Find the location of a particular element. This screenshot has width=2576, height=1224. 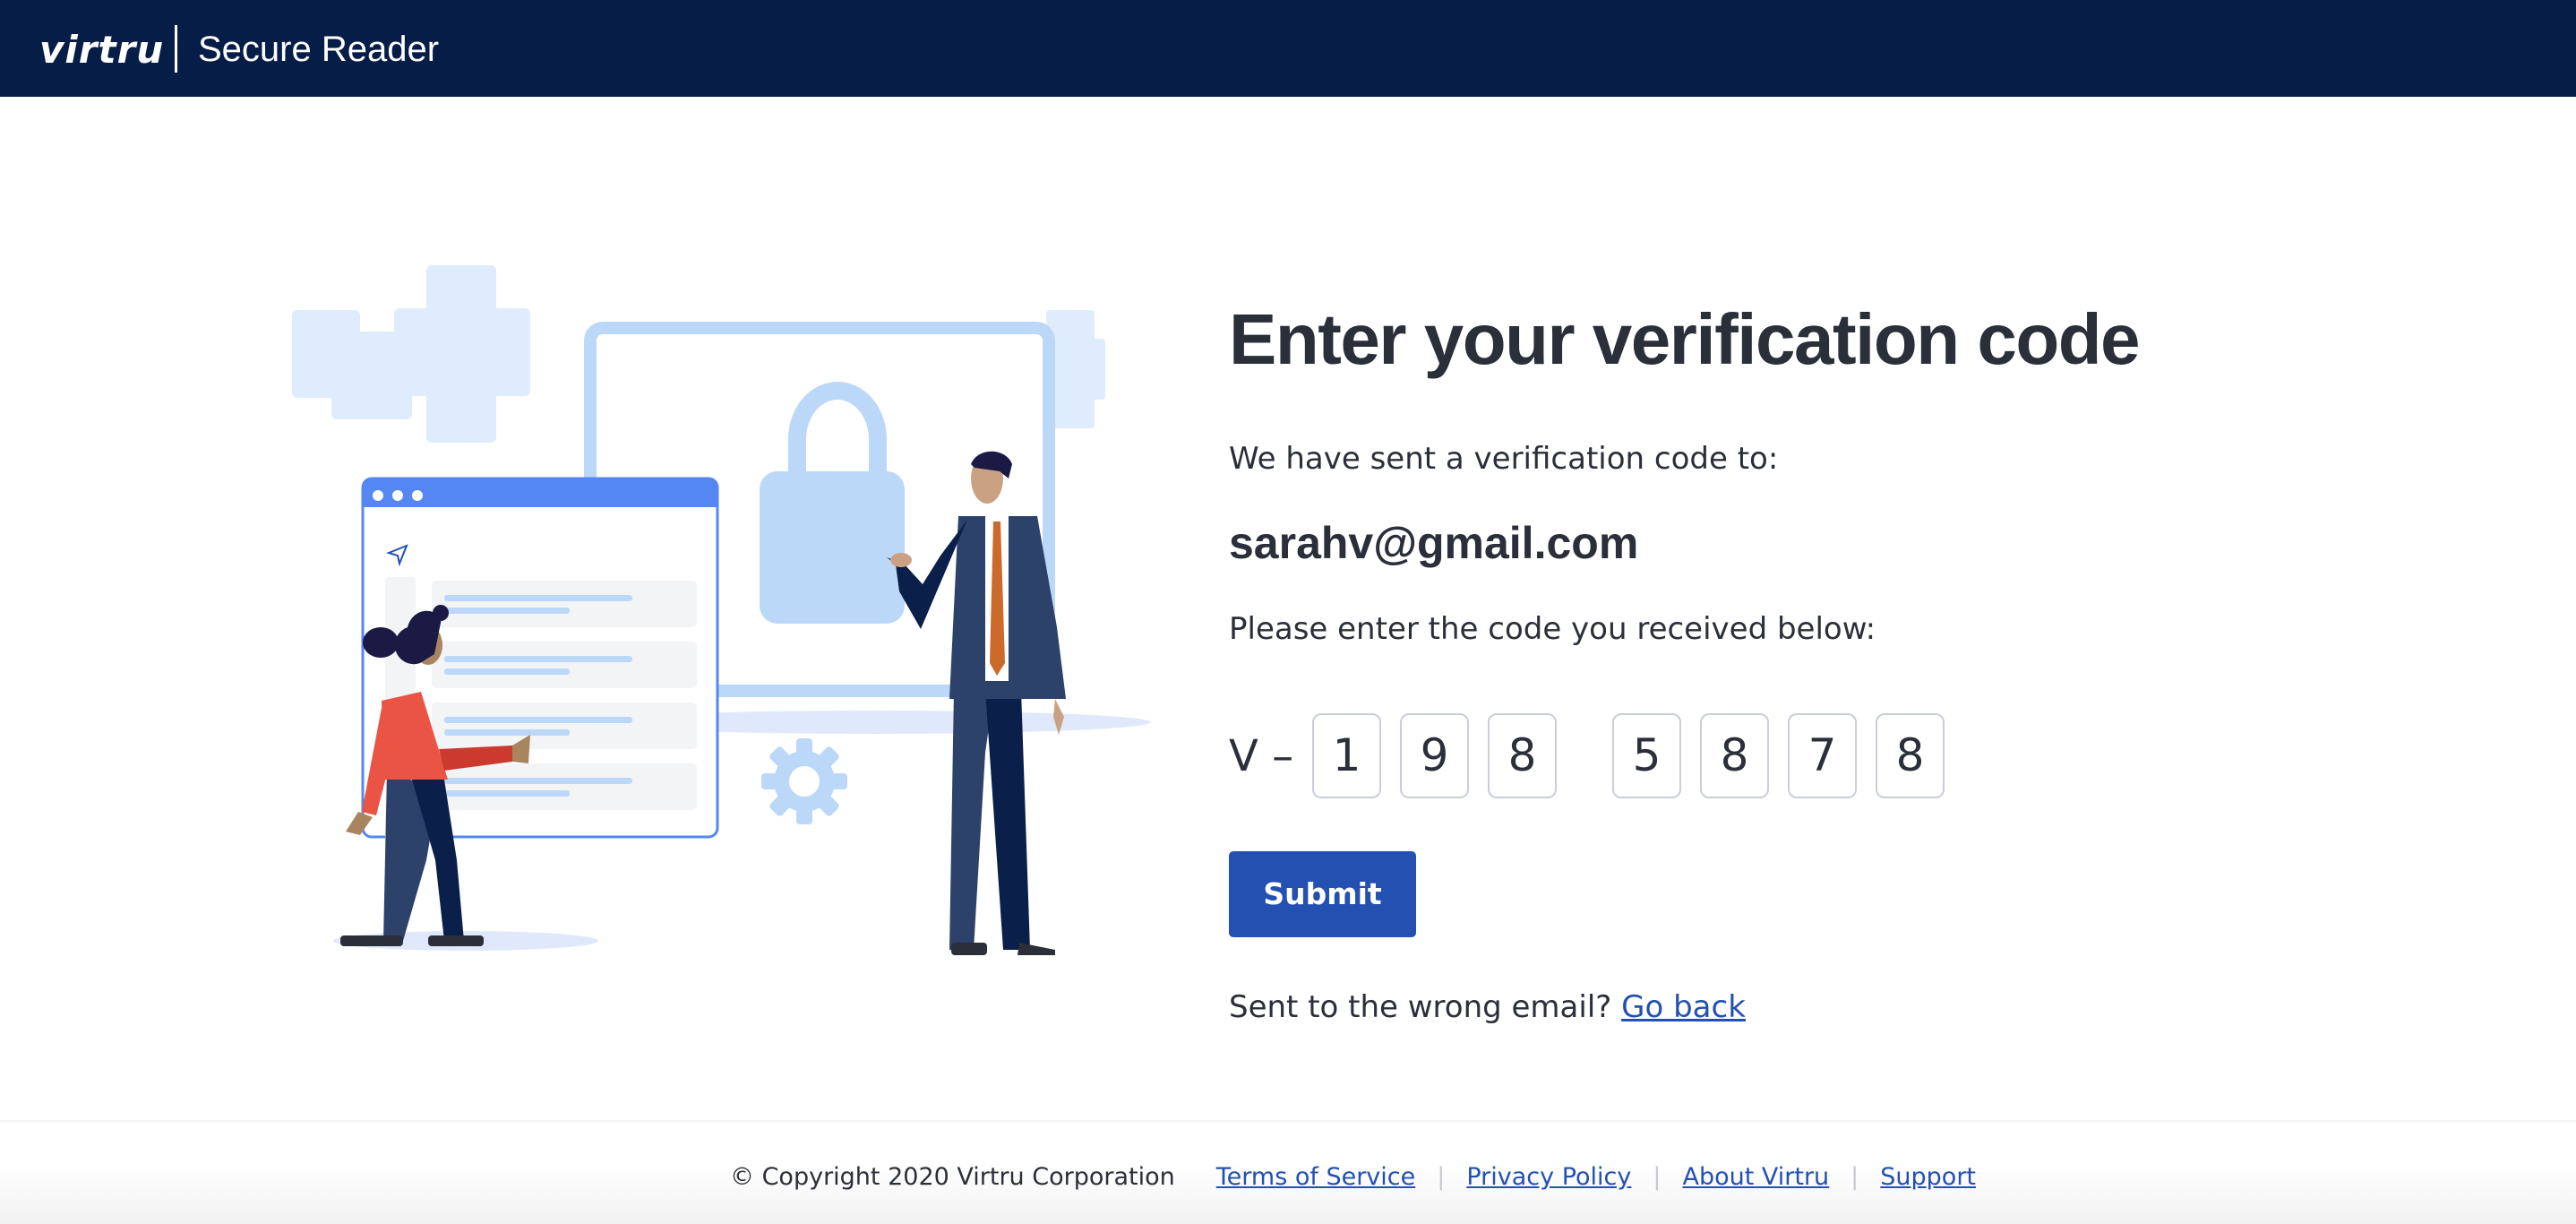

privacy-policy-link: Privacy Policy is located at coordinates (1548, 1177).